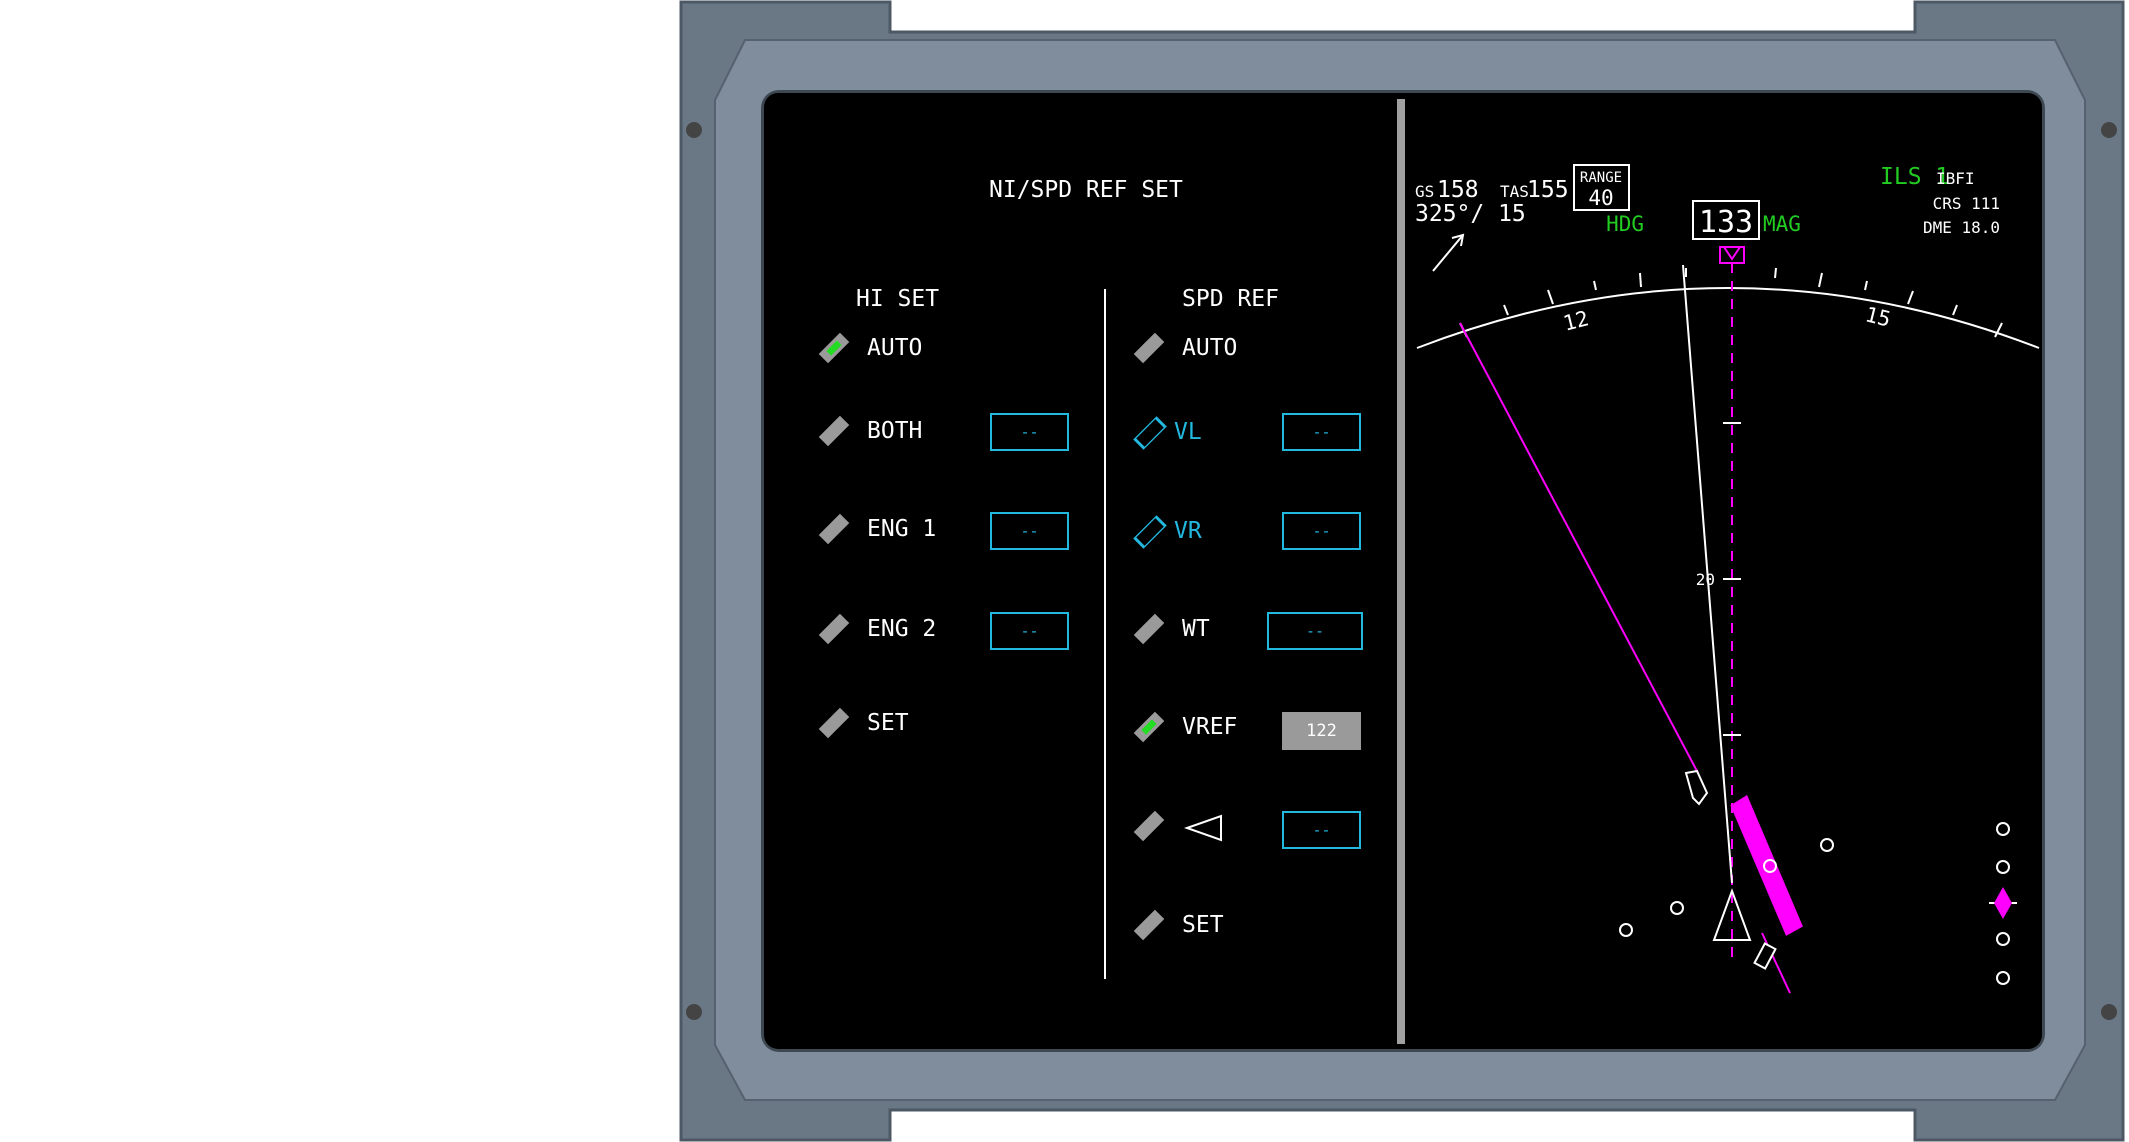  Describe the element at coordinates (1149, 348) in the screenshot. I see `spd-ref-auto-button` at that location.